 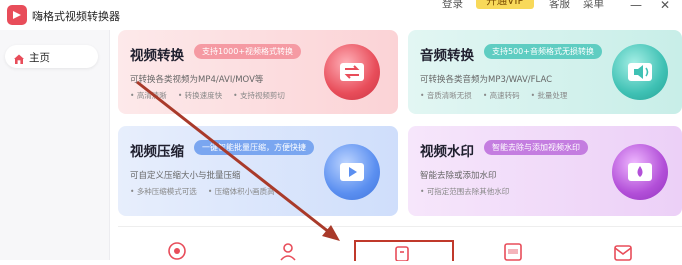 I want to click on card-features: 可指定范围去除其他水印, so click(x=470, y=191).